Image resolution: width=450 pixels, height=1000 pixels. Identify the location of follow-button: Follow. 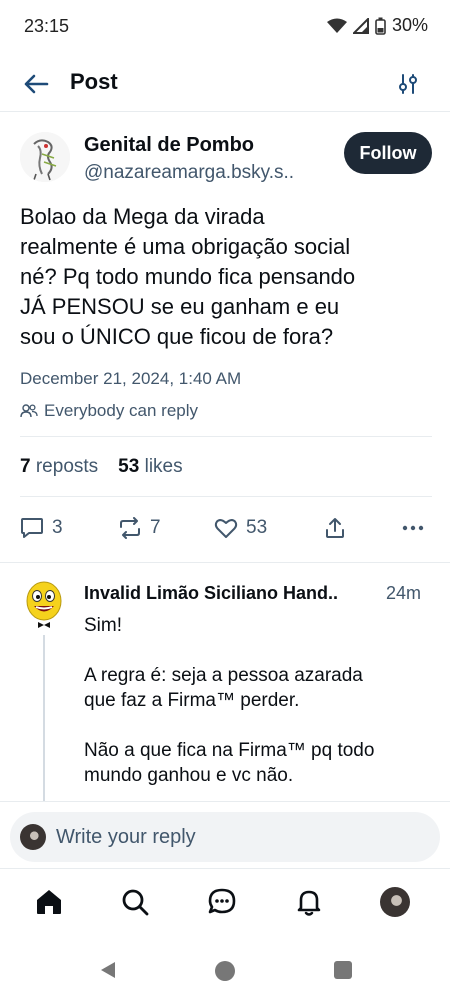
(388, 153).